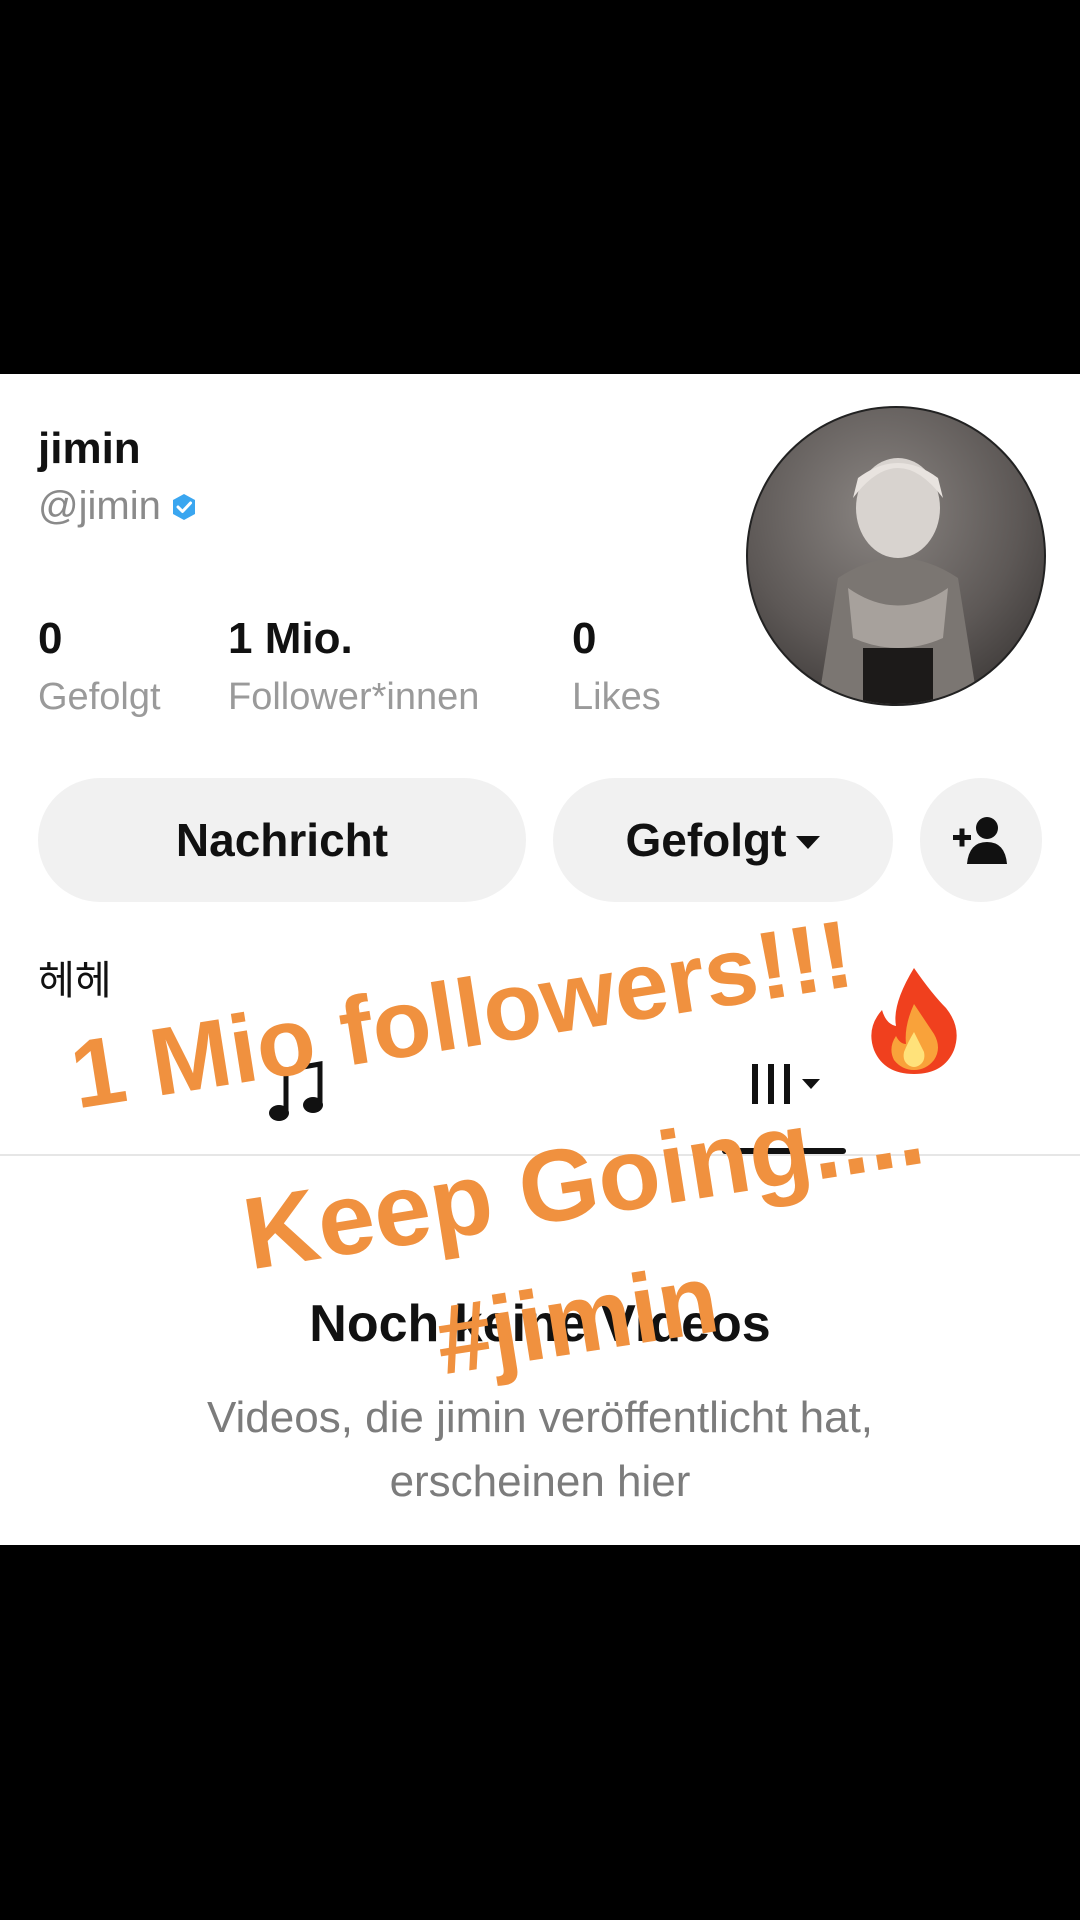 This screenshot has height=1920, width=1080. What do you see at coordinates (50, 638) in the screenshot?
I see `stat-following-value: 0` at bounding box center [50, 638].